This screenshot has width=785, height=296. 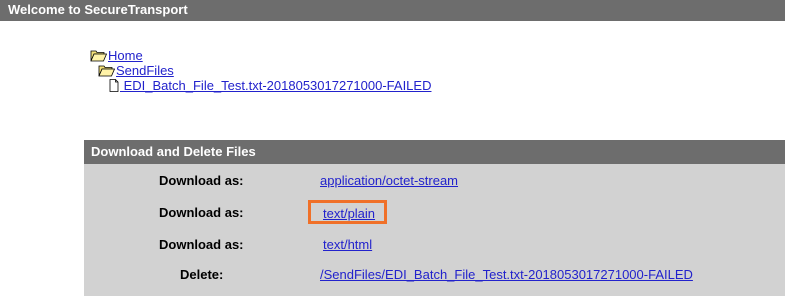 I want to click on download-text-html-option: text/html, so click(x=347, y=244).